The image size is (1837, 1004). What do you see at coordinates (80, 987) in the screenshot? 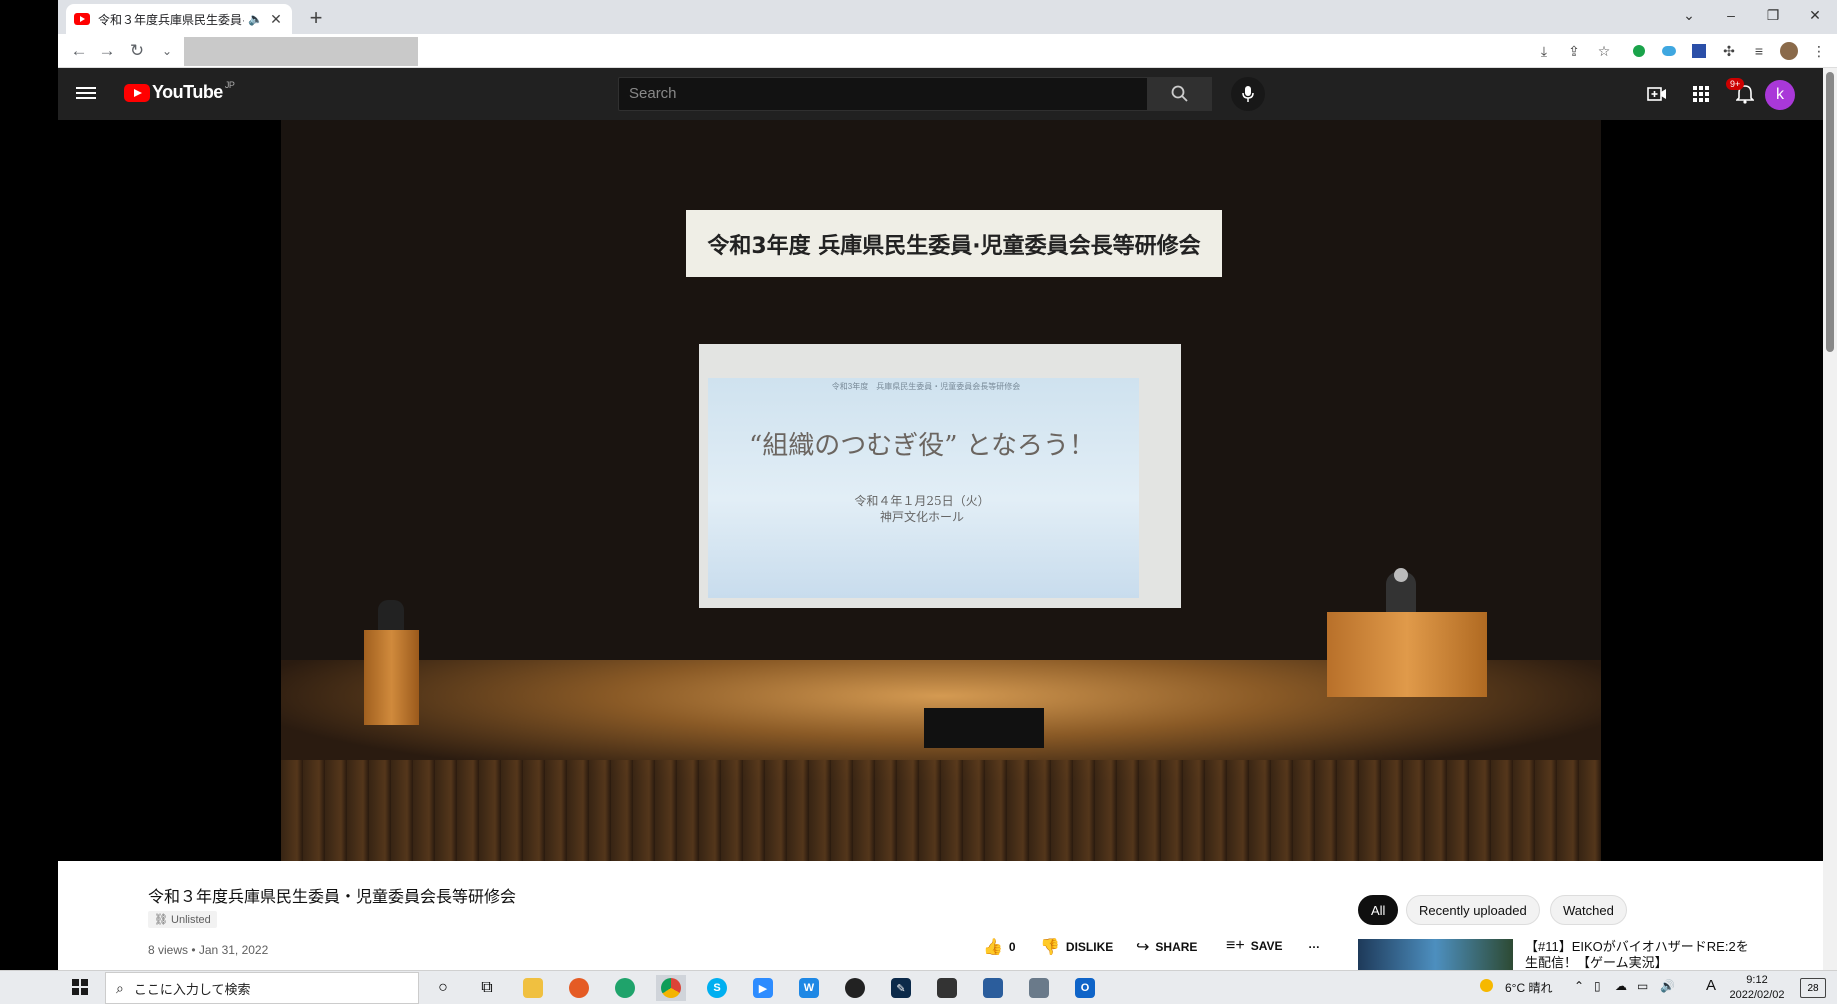
I see `windows-start-icon` at bounding box center [80, 987].